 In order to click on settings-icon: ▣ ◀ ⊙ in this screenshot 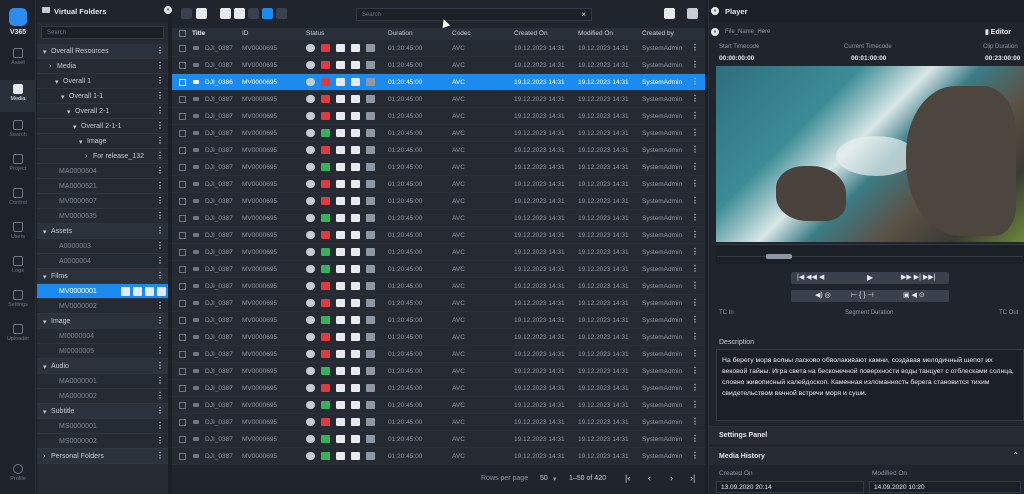, I will do `click(914, 295)`.